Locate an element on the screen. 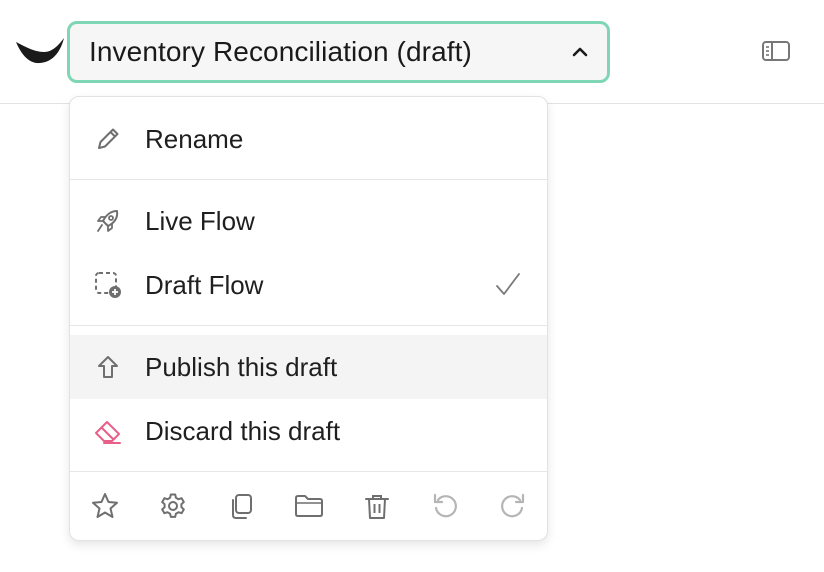 This screenshot has width=824, height=572. menu-item-label: Discard this draft is located at coordinates (243, 430).